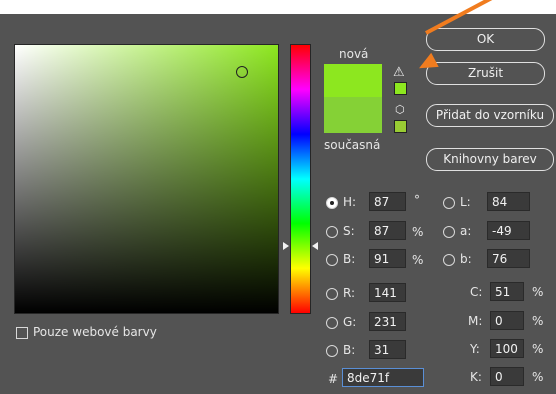 The image size is (556, 394). What do you see at coordinates (387, 321) in the screenshot?
I see `green-input: 231` at bounding box center [387, 321].